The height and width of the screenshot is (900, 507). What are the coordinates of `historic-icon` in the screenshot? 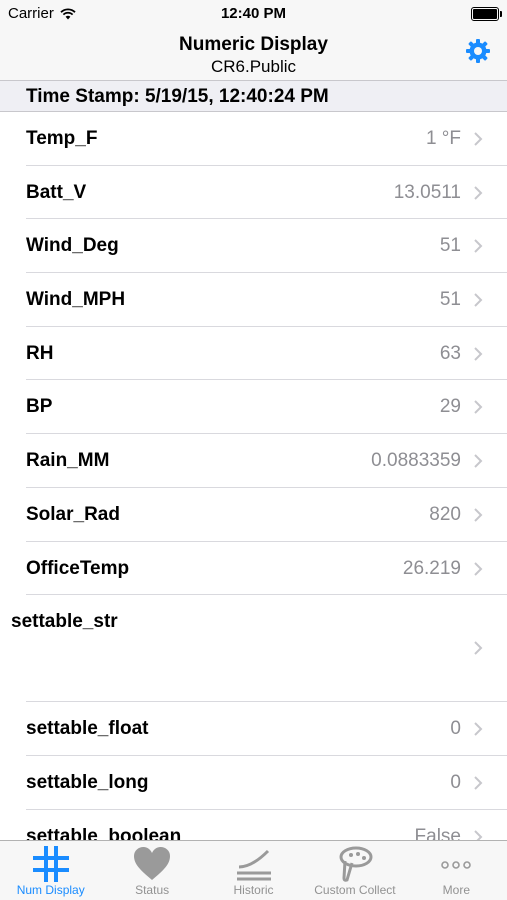 It's located at (253, 865).